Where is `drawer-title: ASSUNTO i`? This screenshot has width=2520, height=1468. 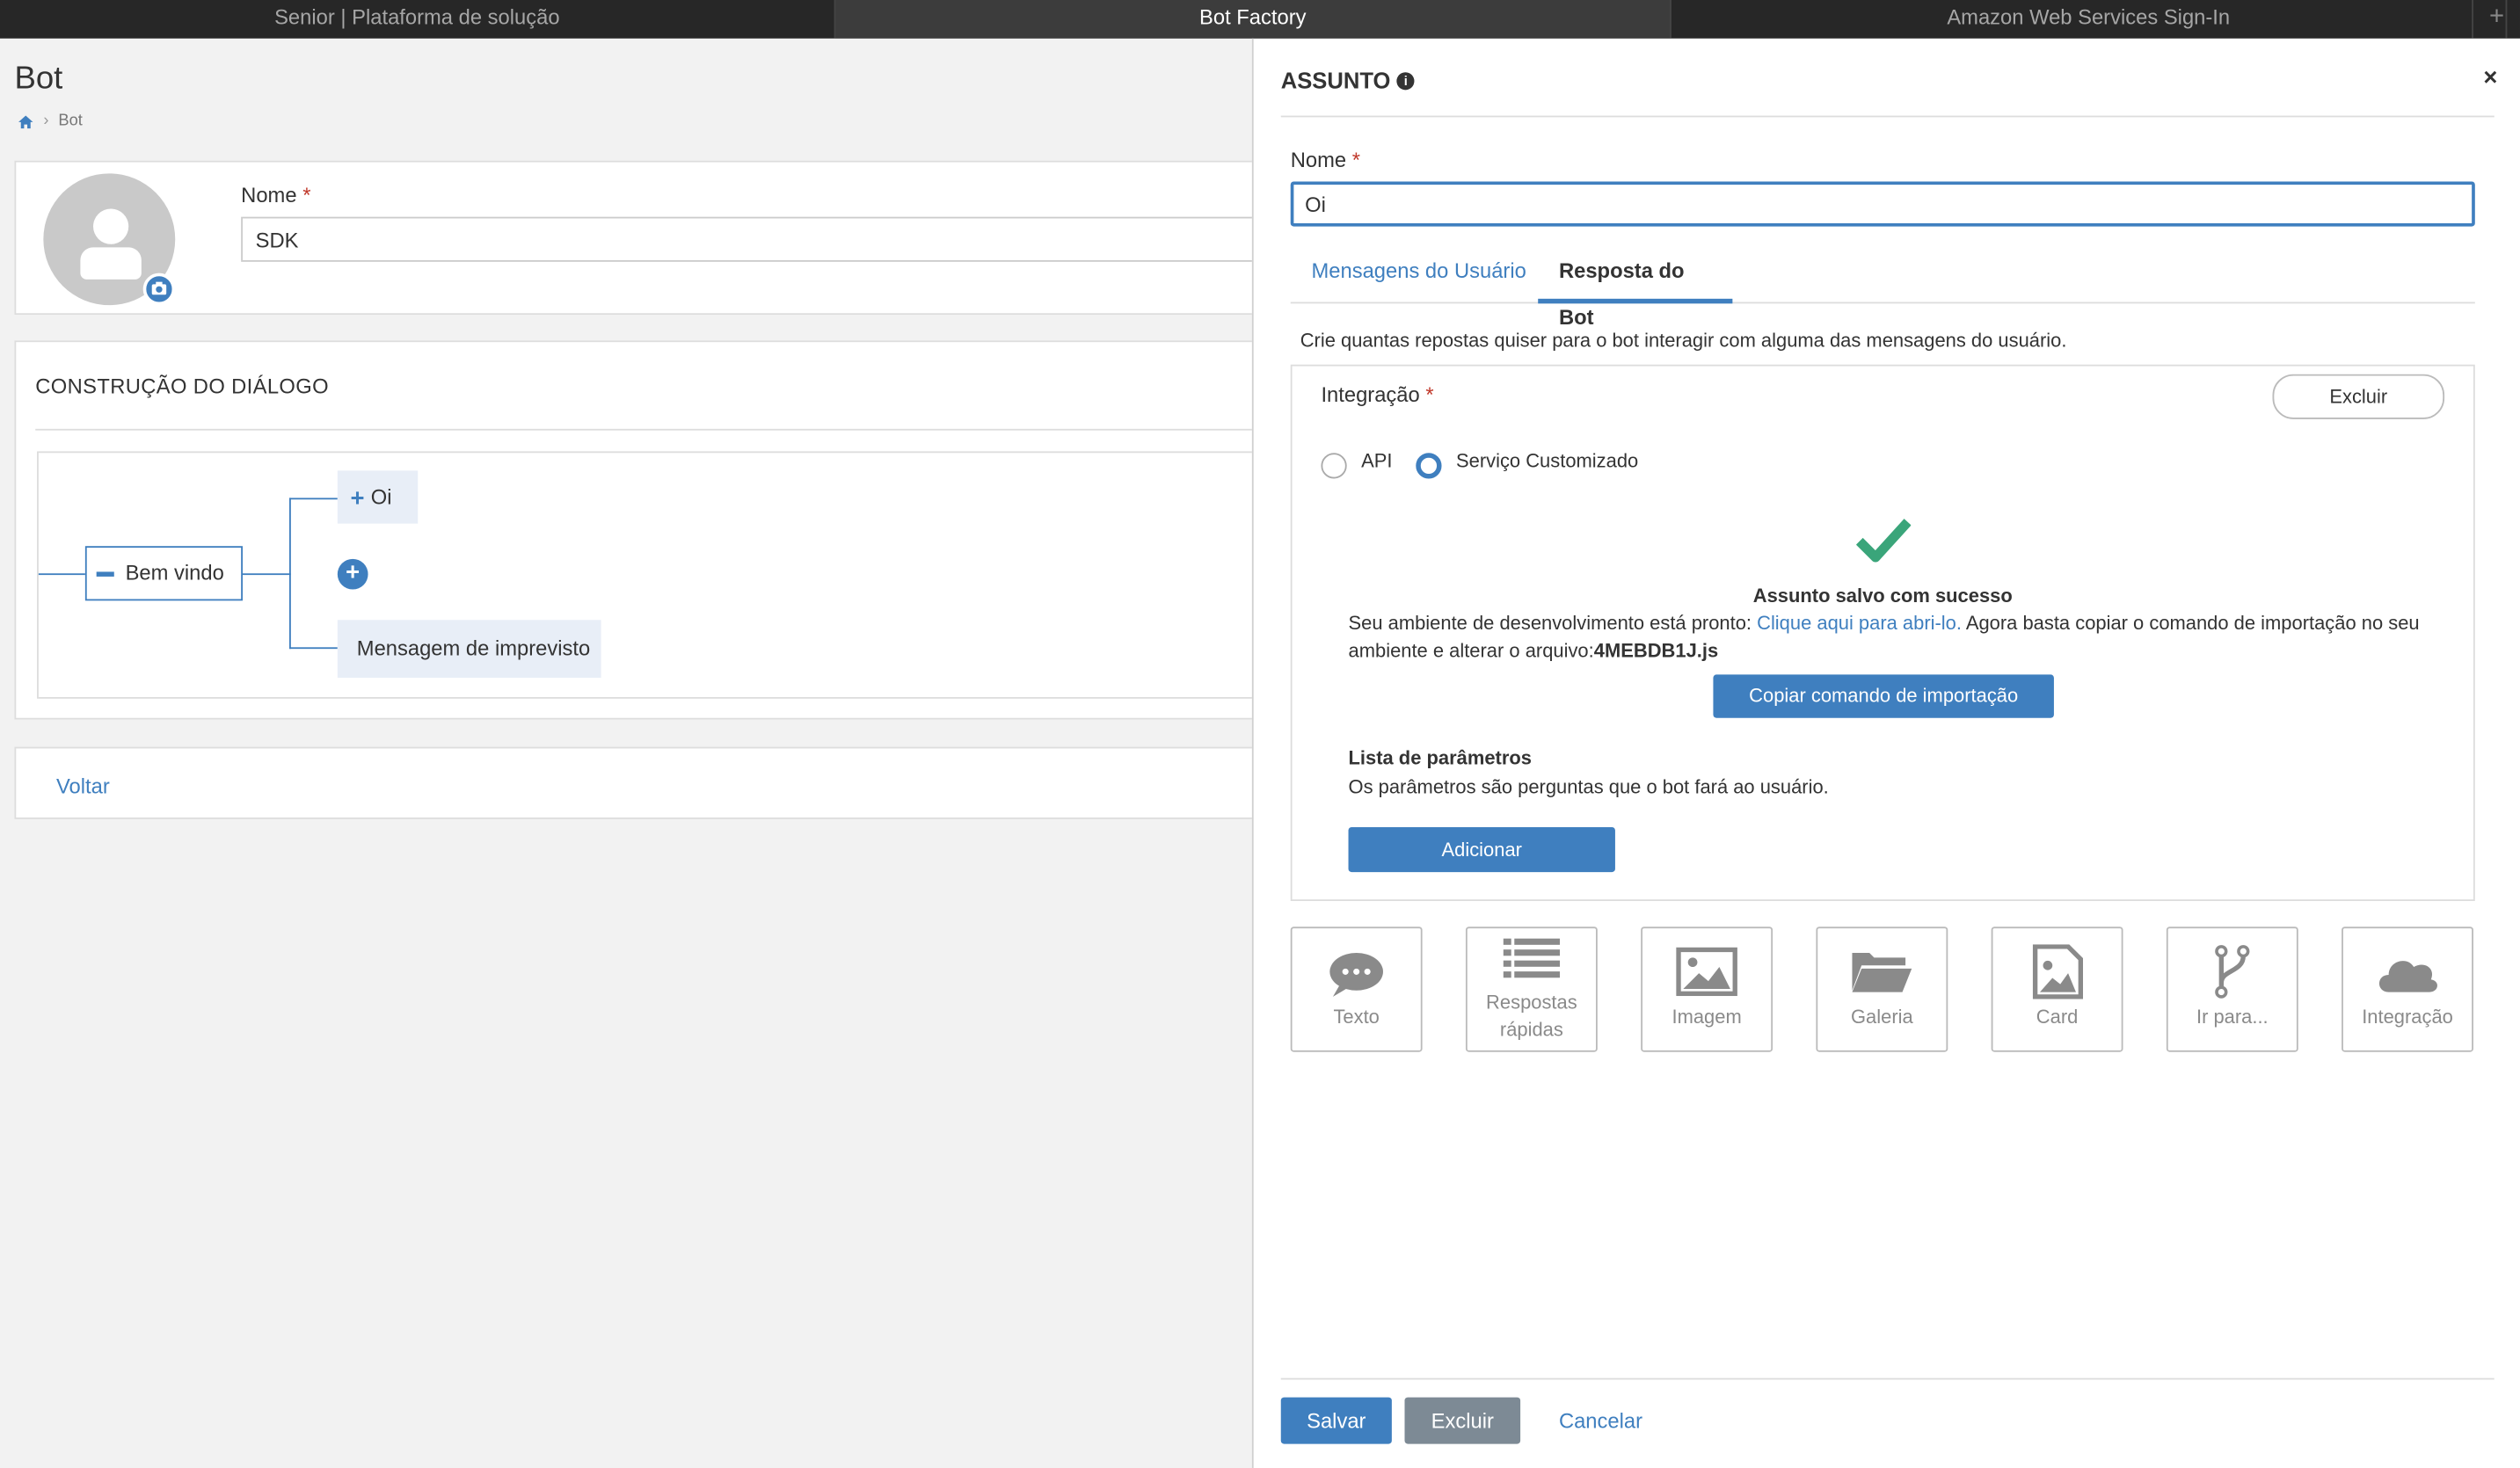
drawer-title: ASSUNTO i is located at coordinates (1348, 80).